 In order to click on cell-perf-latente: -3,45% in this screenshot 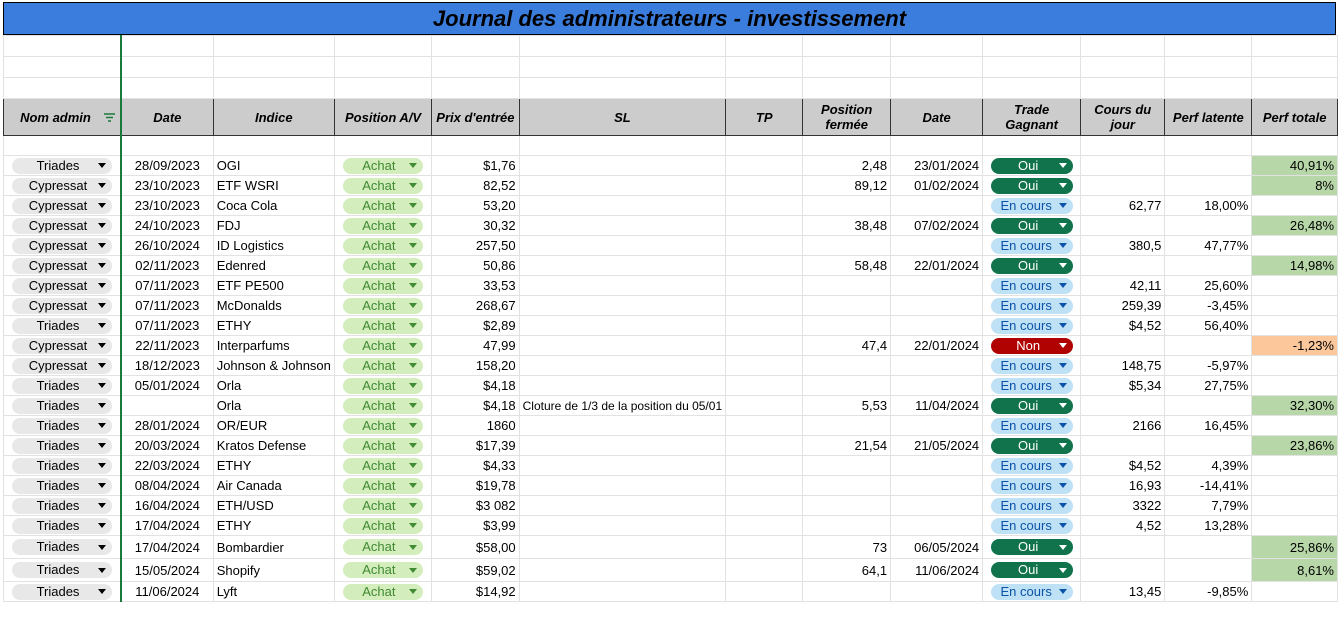, I will do `click(1208, 305)`.